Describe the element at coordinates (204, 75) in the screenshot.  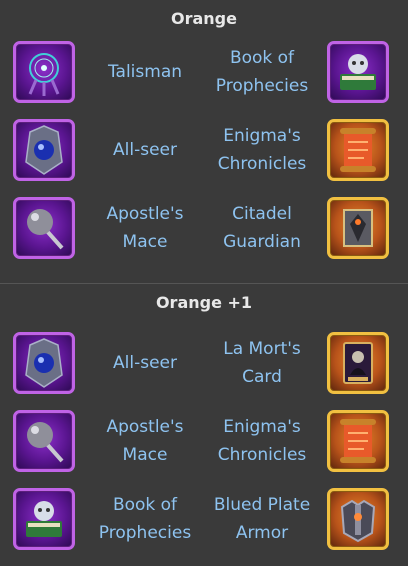
I see `item-row: Talisman Book of Prophecies` at that location.